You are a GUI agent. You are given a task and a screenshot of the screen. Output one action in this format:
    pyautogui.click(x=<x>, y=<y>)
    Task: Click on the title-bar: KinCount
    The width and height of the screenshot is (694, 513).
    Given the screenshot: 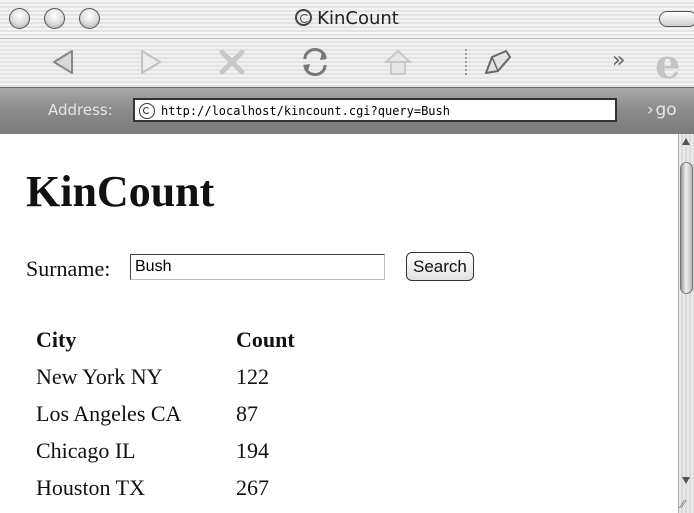 What is the action you would take?
    pyautogui.click(x=347, y=19)
    